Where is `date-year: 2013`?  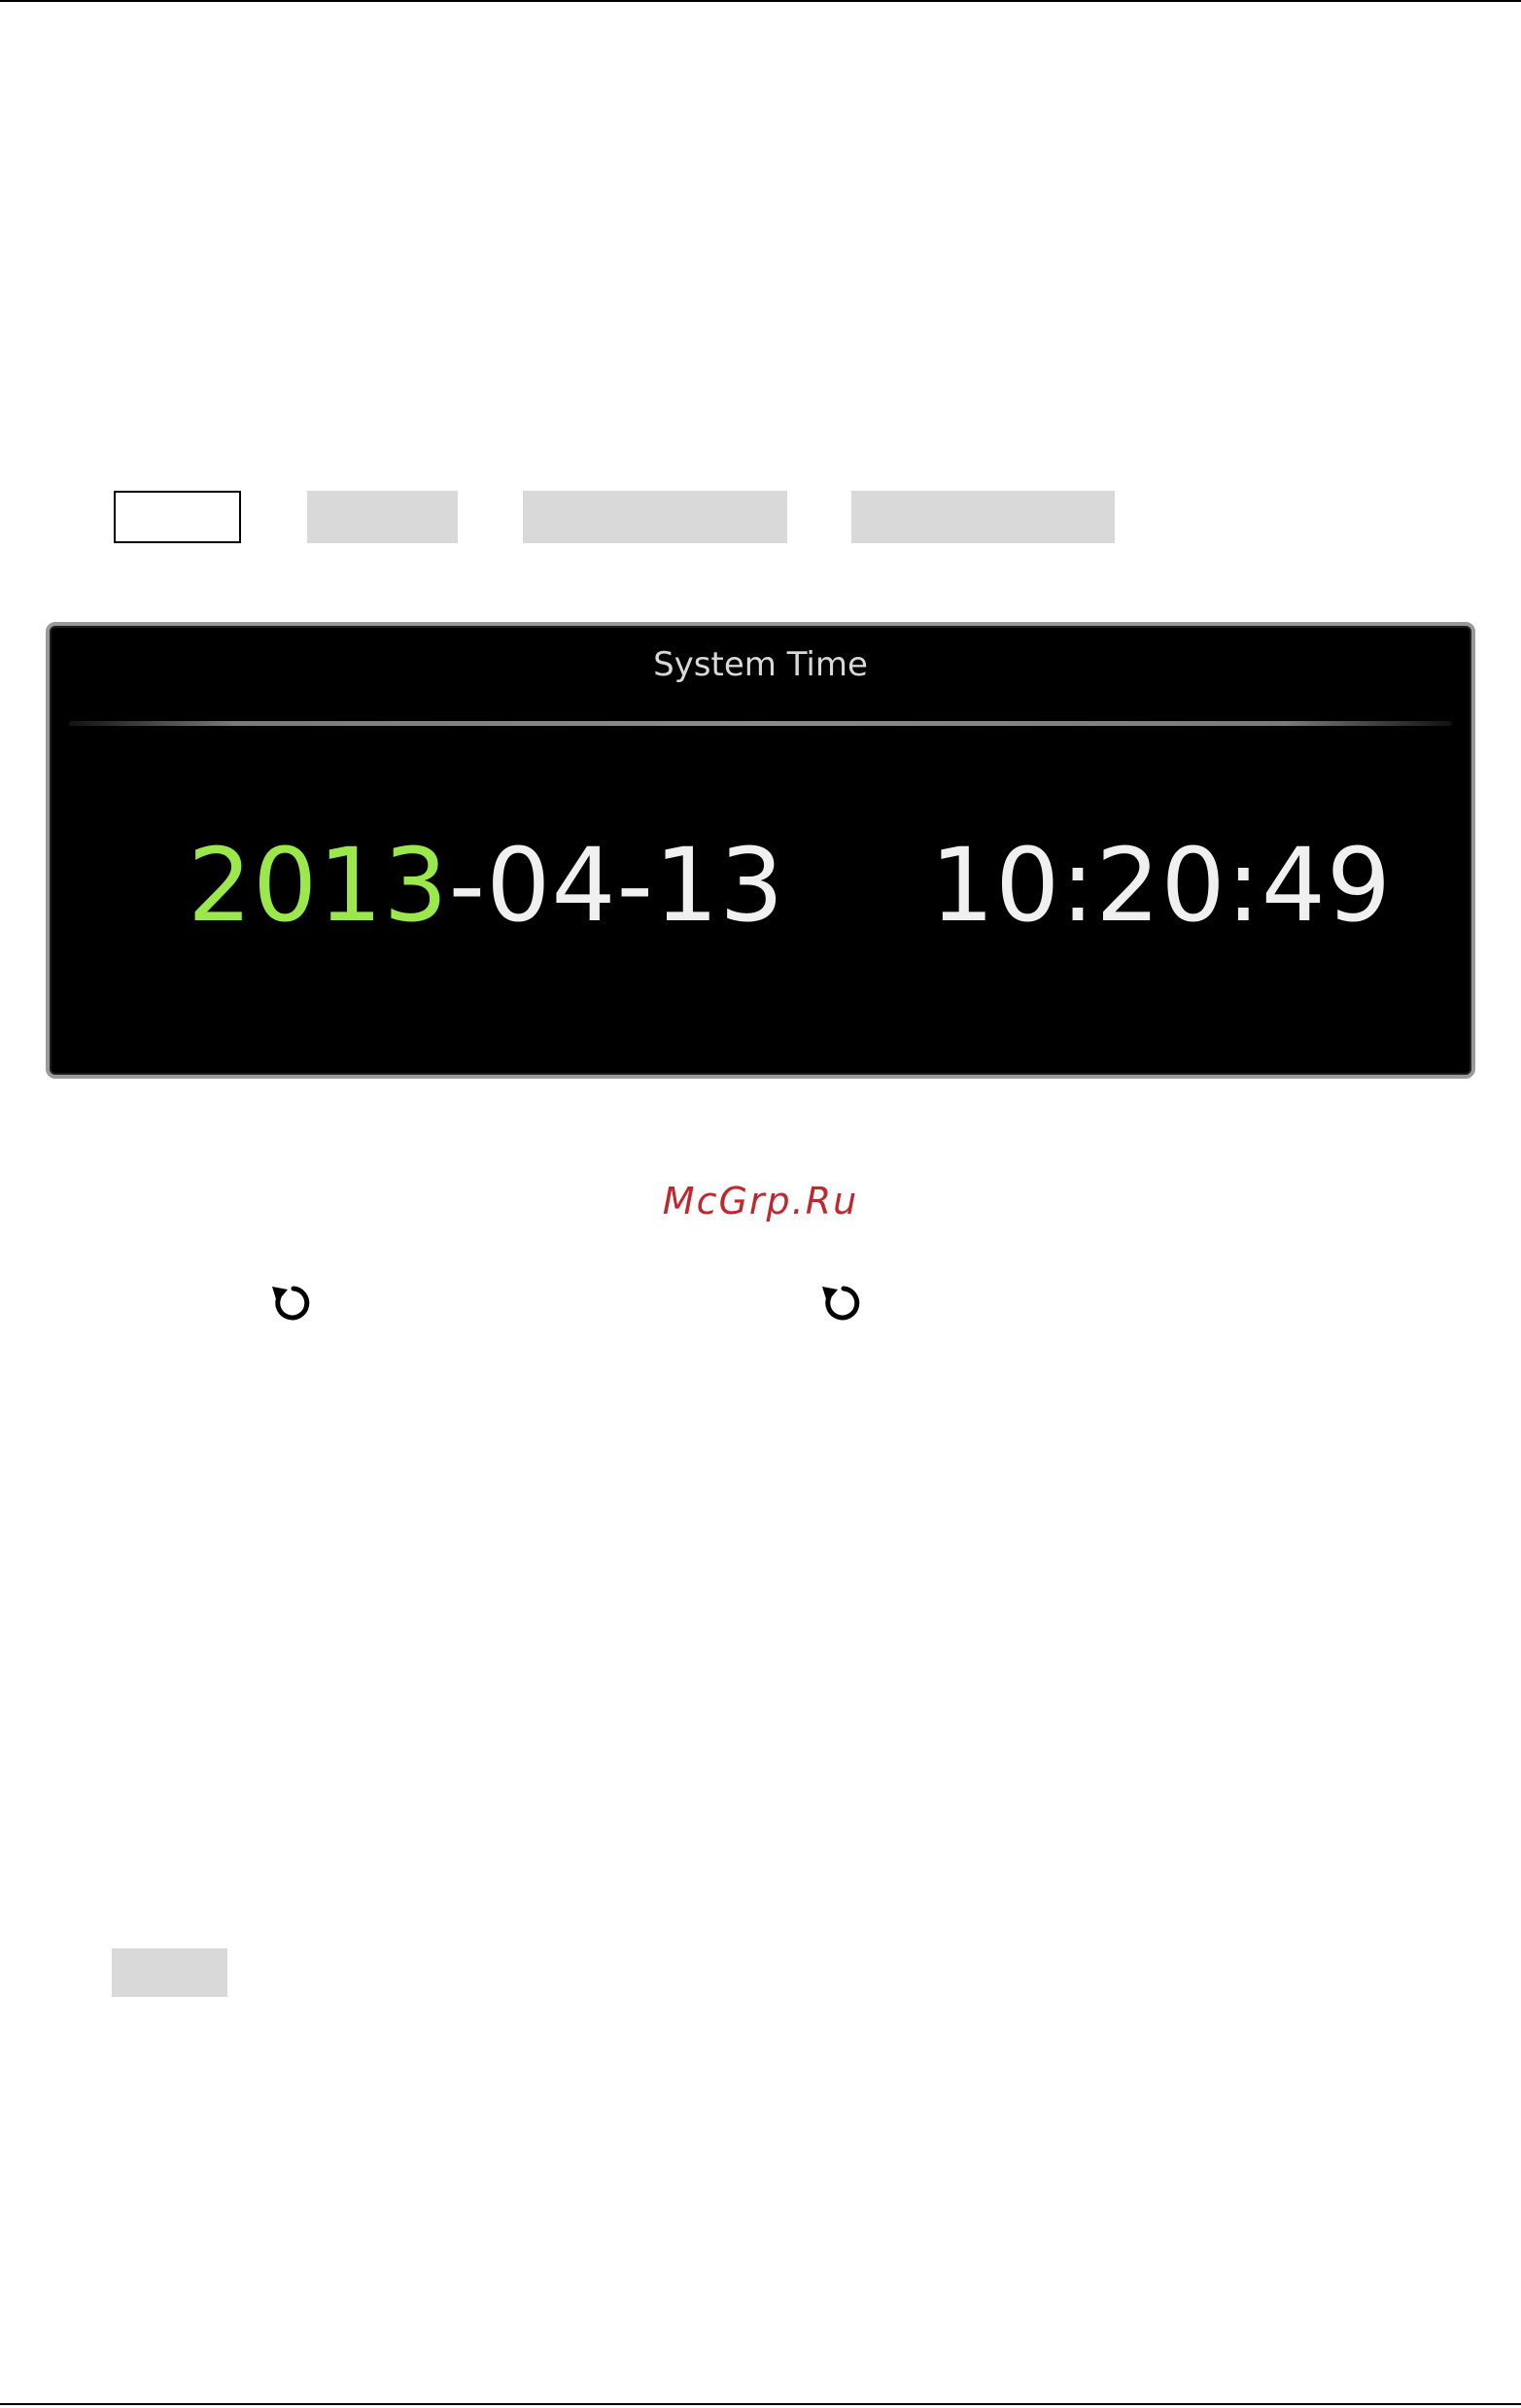
date-year: 2013 is located at coordinates (318, 886).